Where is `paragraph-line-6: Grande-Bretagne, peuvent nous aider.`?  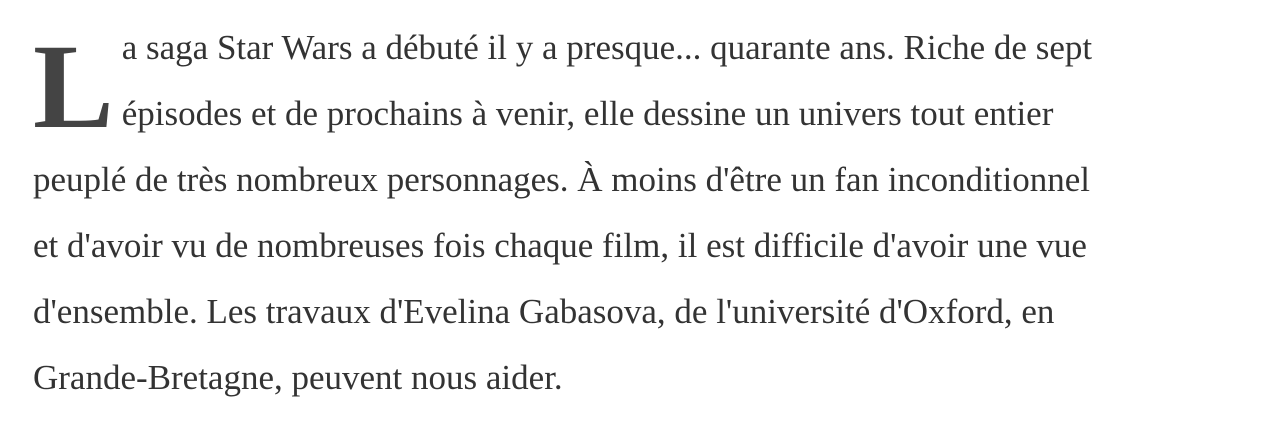
paragraph-line-6: Grande-Bretagne, peuvent nous aider. is located at coordinates (298, 377).